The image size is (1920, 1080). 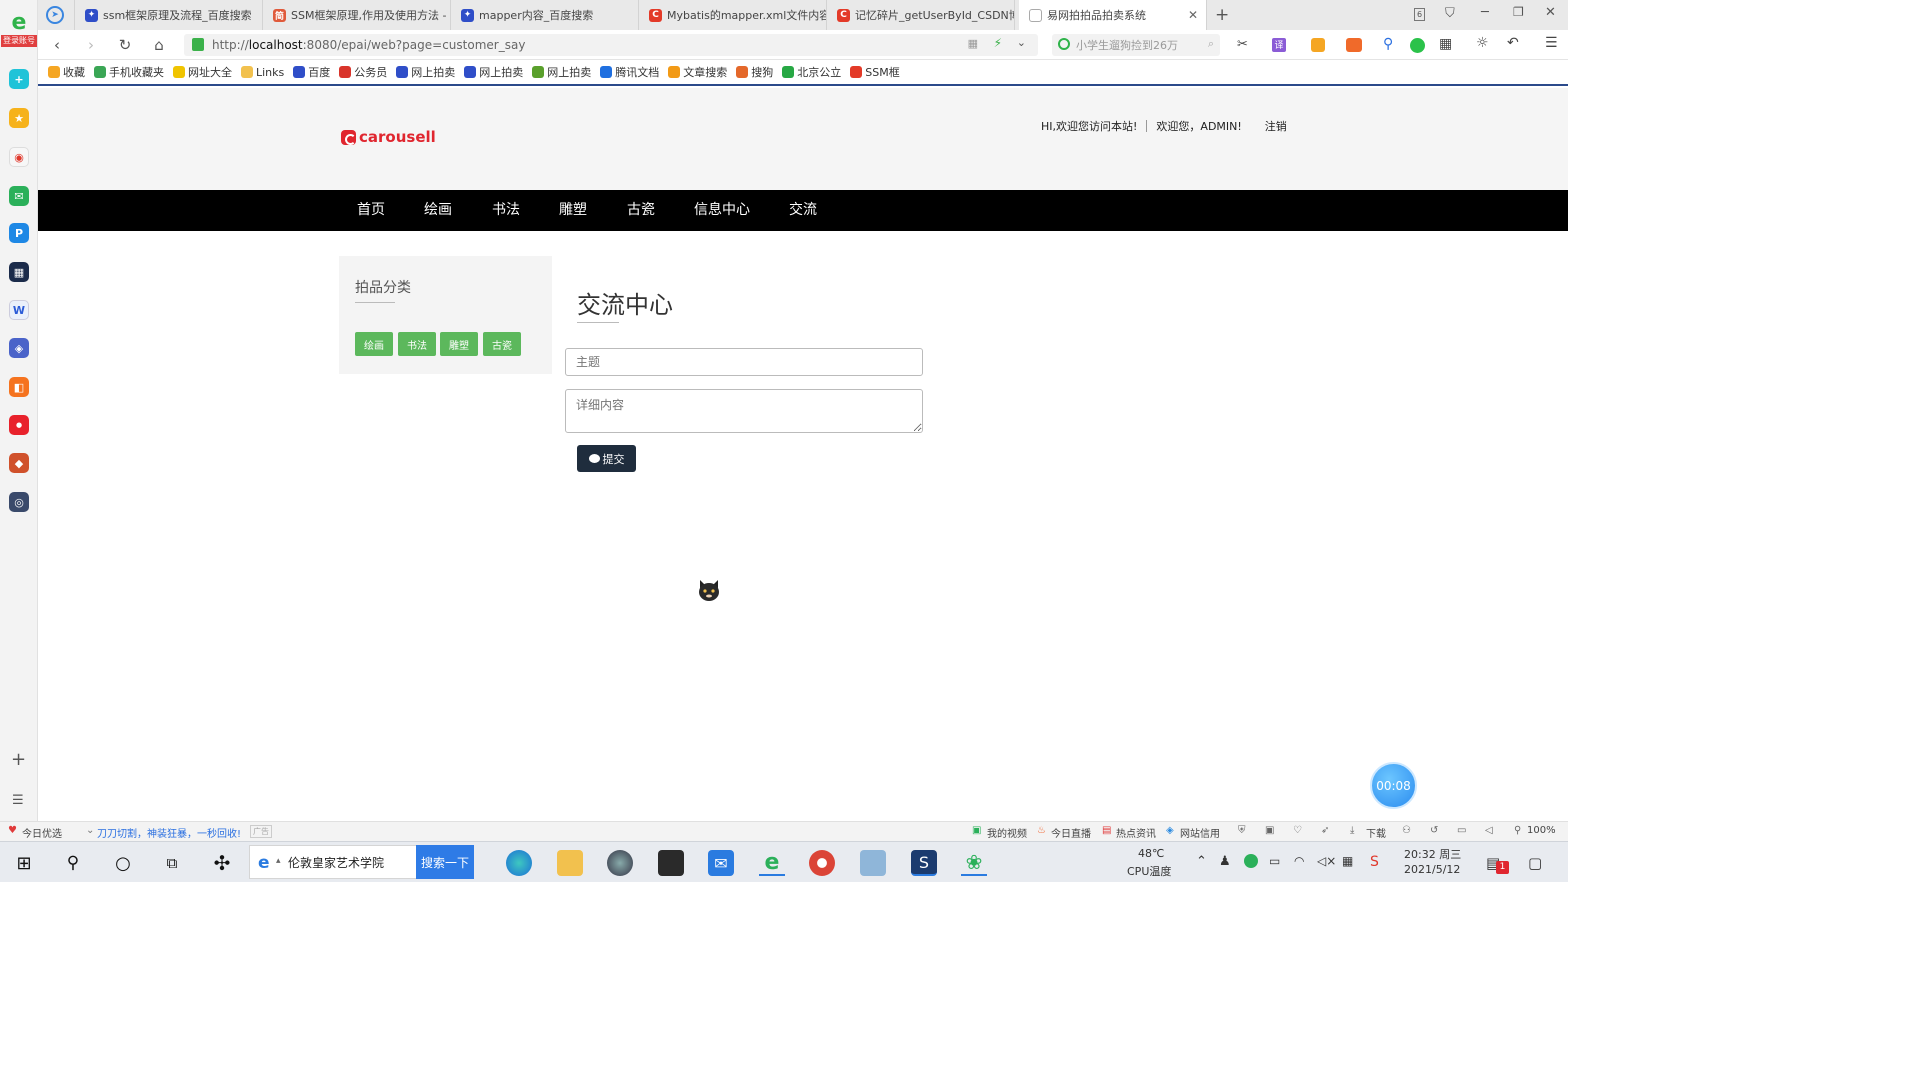 What do you see at coordinates (1273, 126) in the screenshot?
I see `logout-link: 注销` at bounding box center [1273, 126].